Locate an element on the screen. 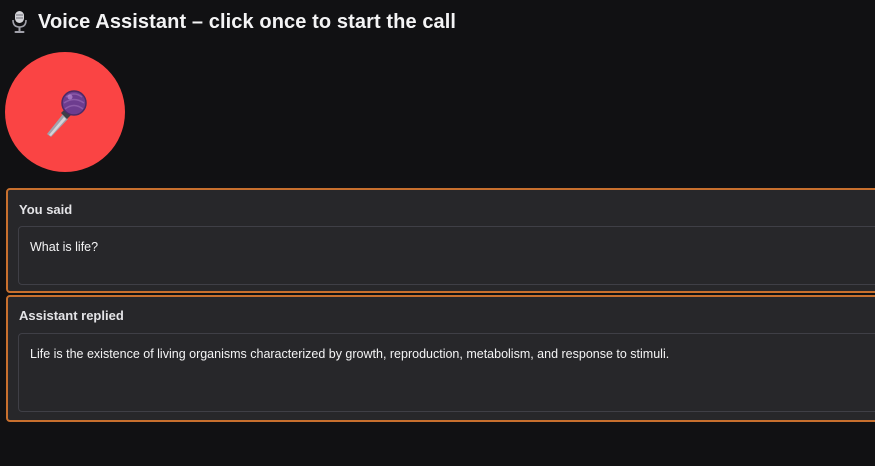  start-call-button is located at coordinates (65, 112).